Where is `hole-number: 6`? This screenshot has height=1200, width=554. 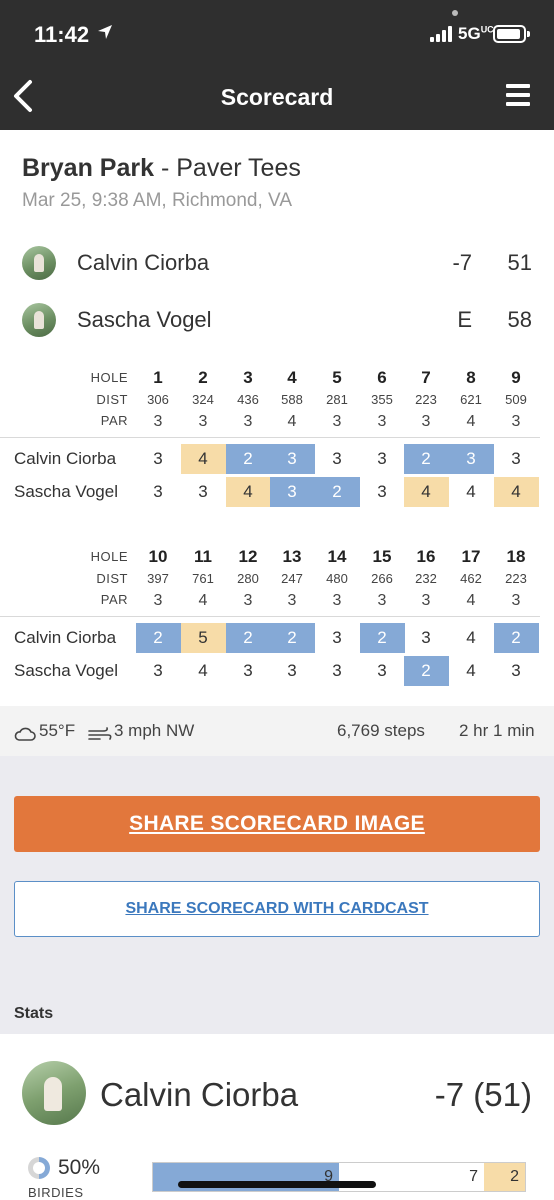 hole-number: 6 is located at coordinates (382, 377).